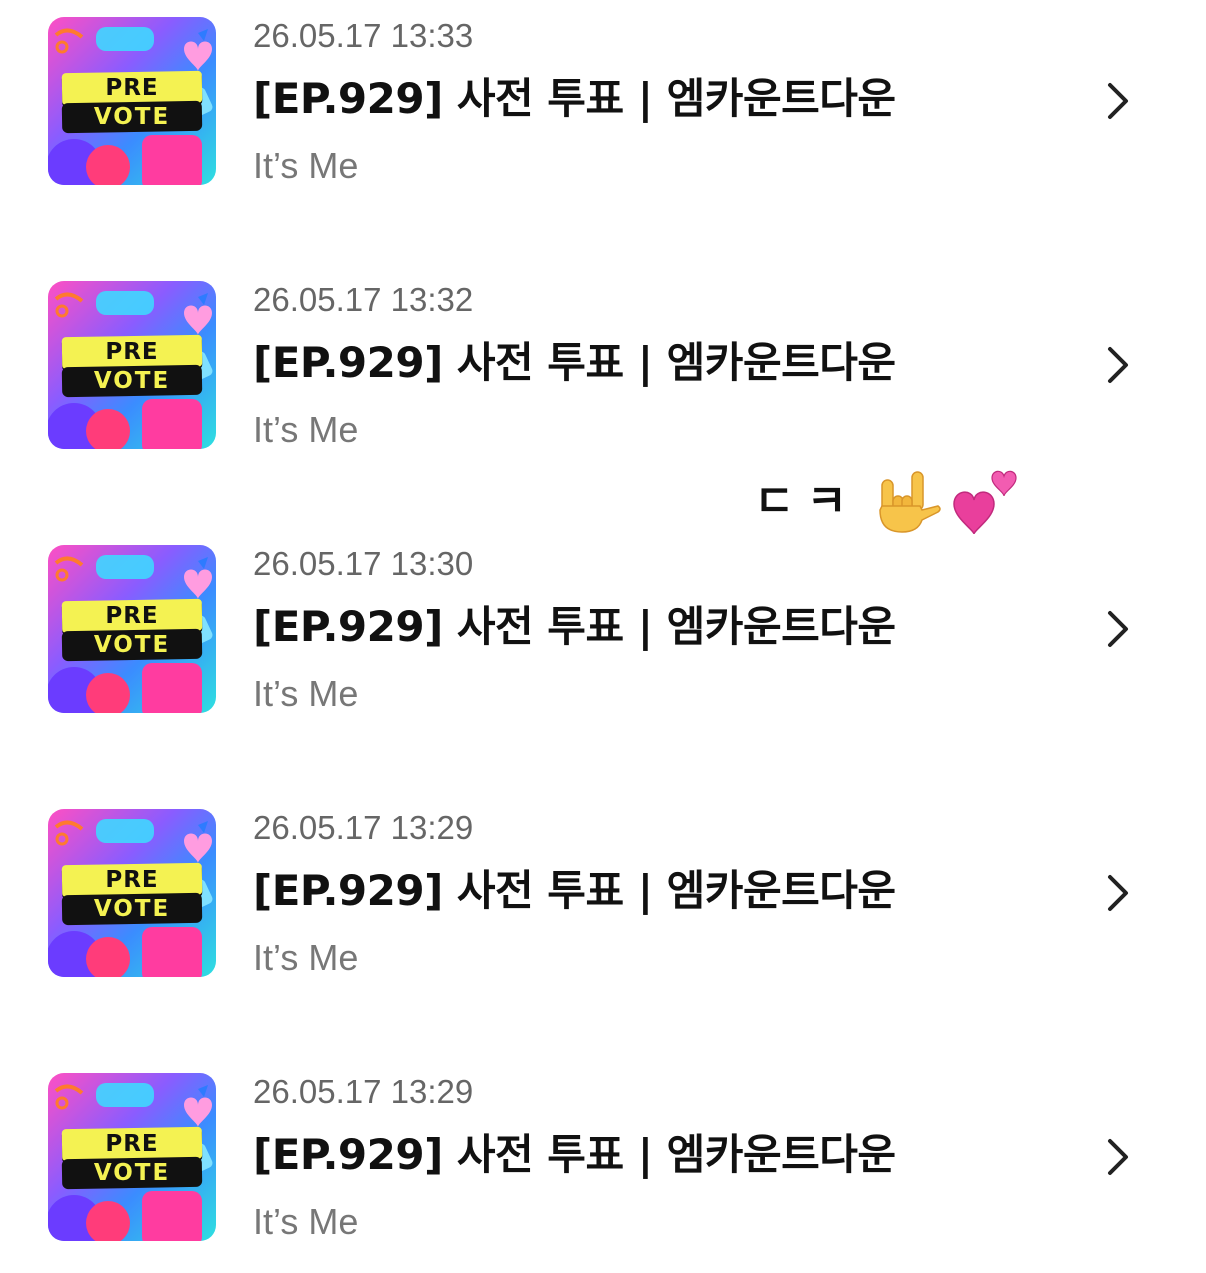 This screenshot has width=1206, height=1273. I want to click on vote-timestamp: 26.05.17 13:32, so click(363, 299).